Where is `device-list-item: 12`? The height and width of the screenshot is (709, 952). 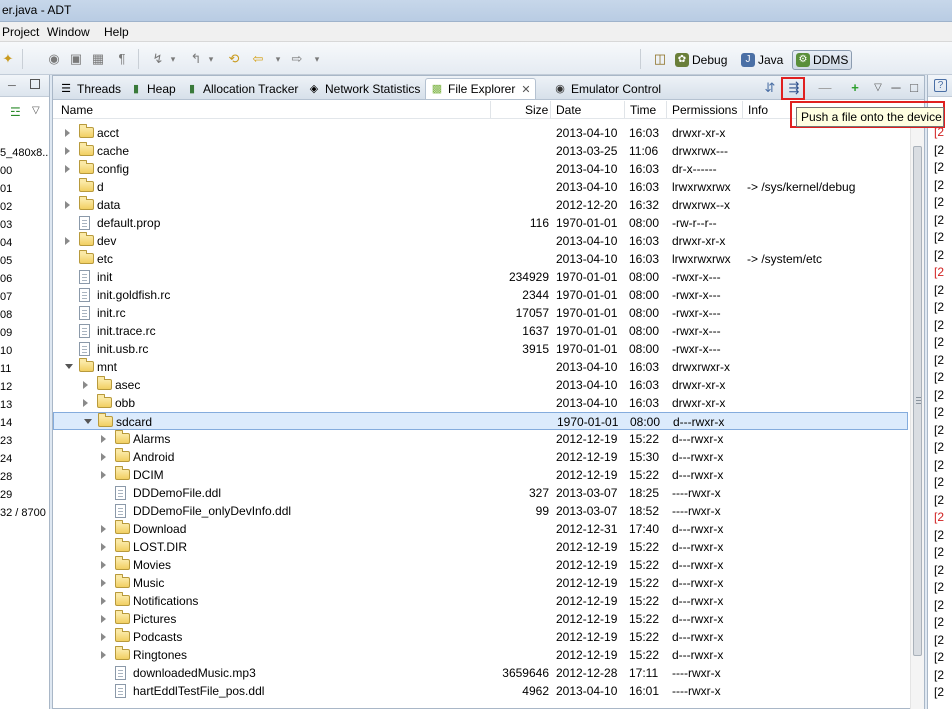 device-list-item: 12 is located at coordinates (24, 390).